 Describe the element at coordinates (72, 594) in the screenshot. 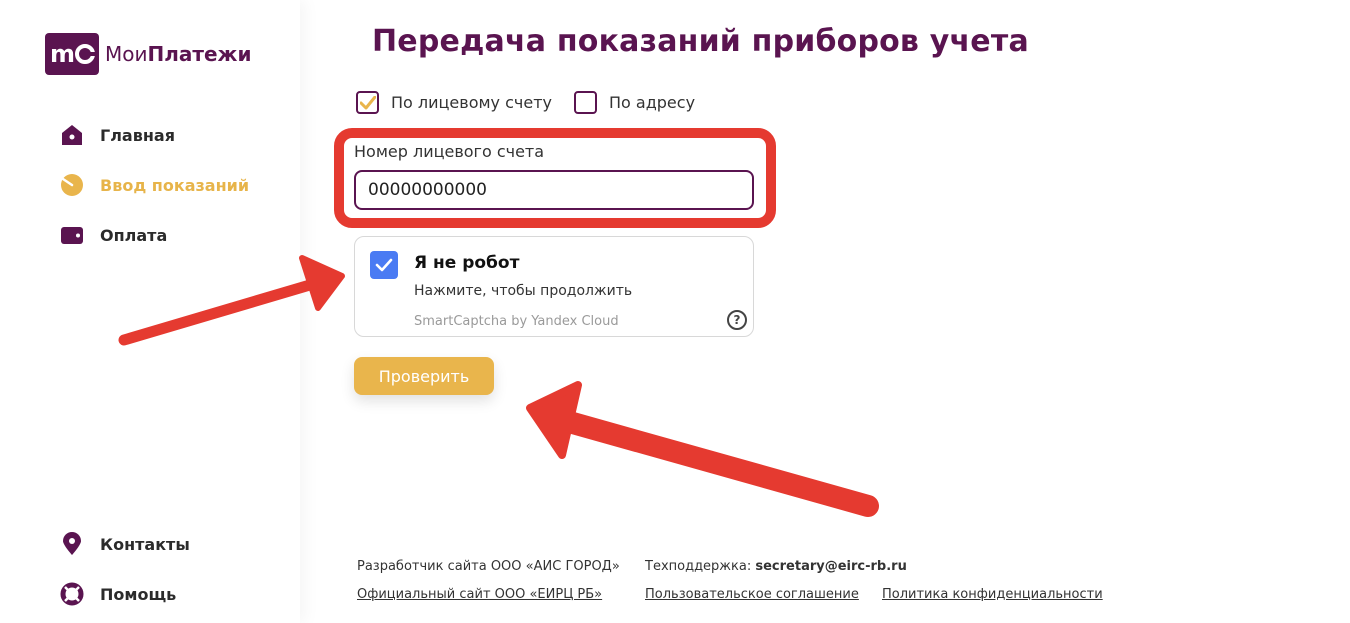

I see `lifebuoy-icon` at that location.